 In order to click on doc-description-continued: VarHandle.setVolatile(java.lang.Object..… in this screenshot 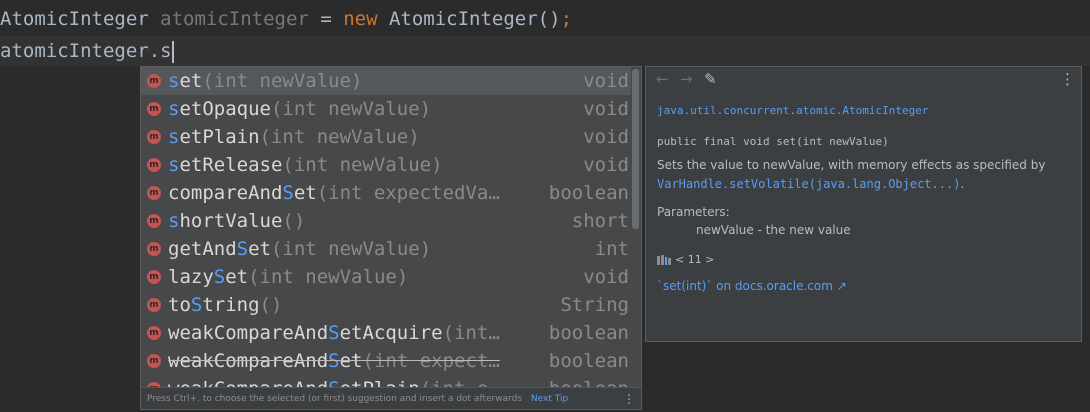, I will do `click(810, 184)`.